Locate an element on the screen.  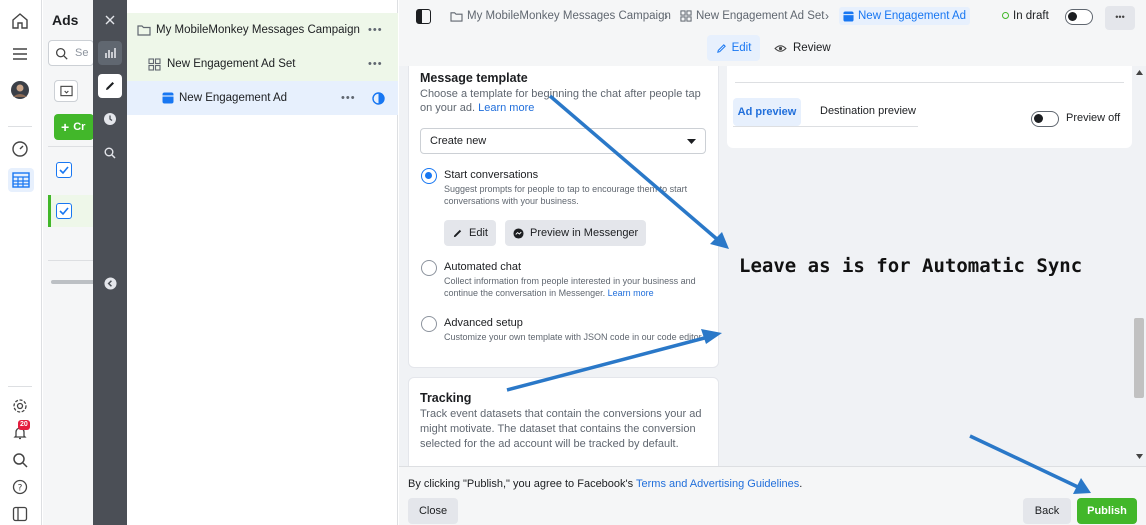
arrow-to-publish is located at coordinates (1030, 464).